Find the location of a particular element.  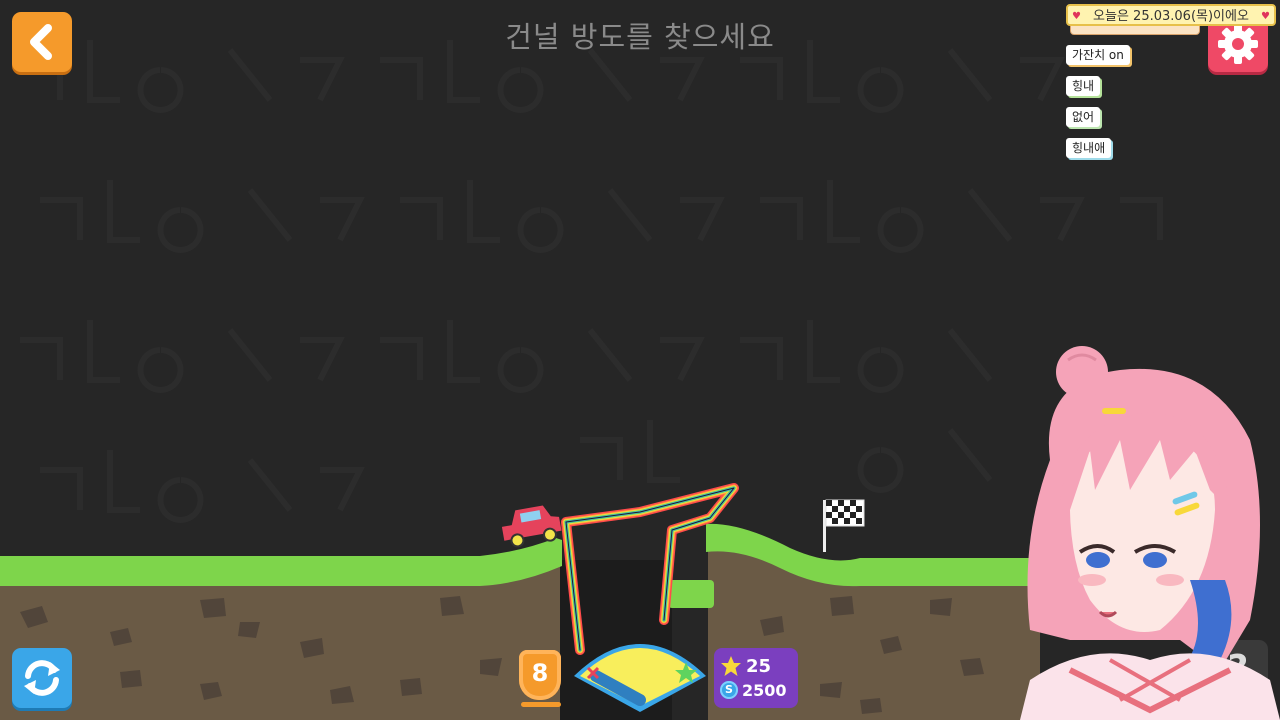

stars-count: 25 is located at coordinates (759, 666).